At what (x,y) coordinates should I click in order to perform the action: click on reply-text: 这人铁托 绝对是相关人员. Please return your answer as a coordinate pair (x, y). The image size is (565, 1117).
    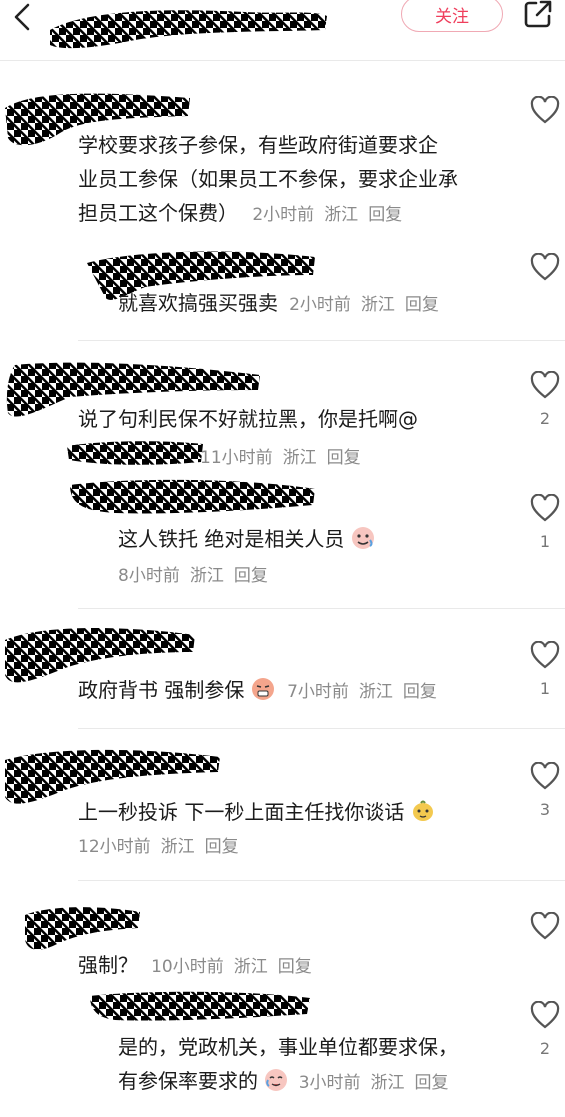
    Looking at the image, I should click on (246, 539).